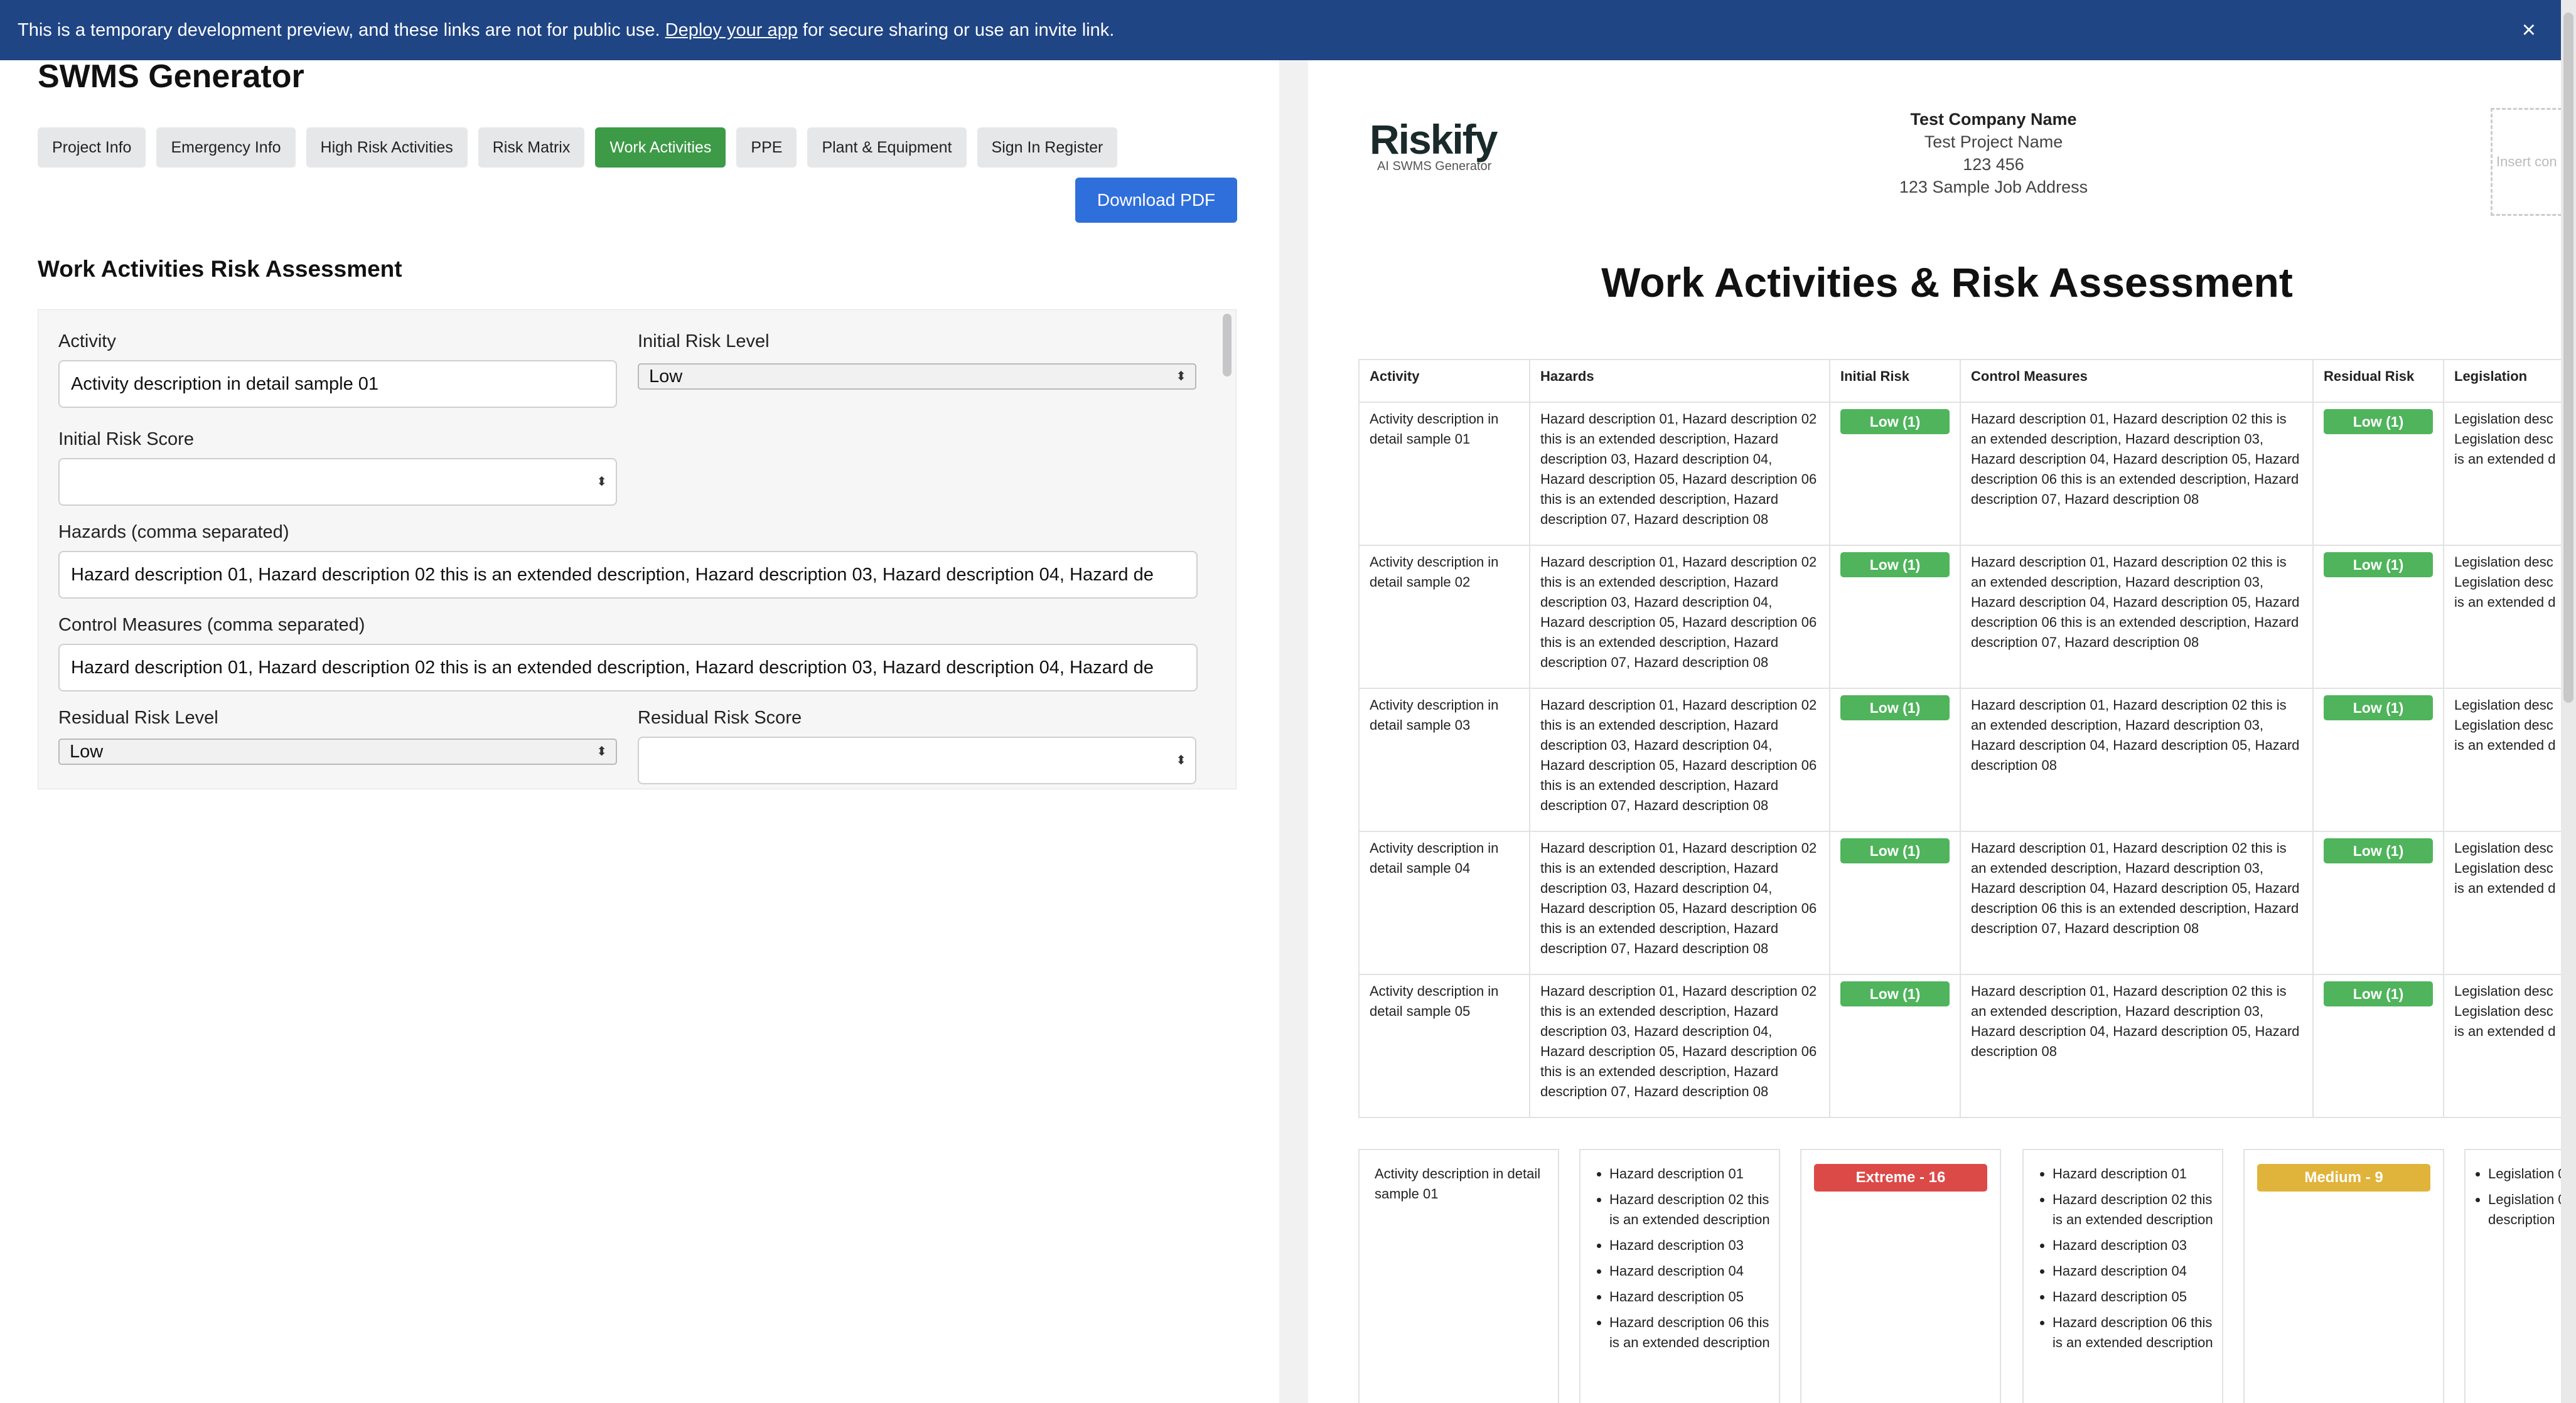 The width and height of the screenshot is (2576, 1403). What do you see at coordinates (2529, 30) in the screenshot?
I see `close-icon: ×` at bounding box center [2529, 30].